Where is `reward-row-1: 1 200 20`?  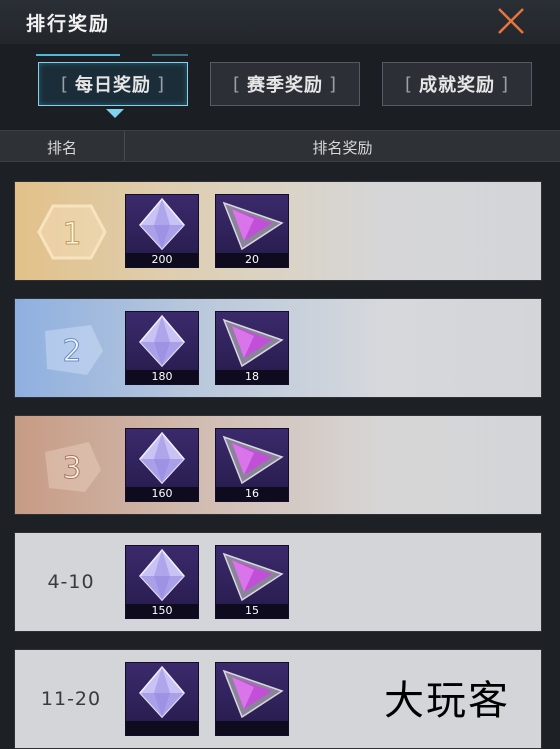
reward-row-1: 1 200 20 is located at coordinates (278, 231).